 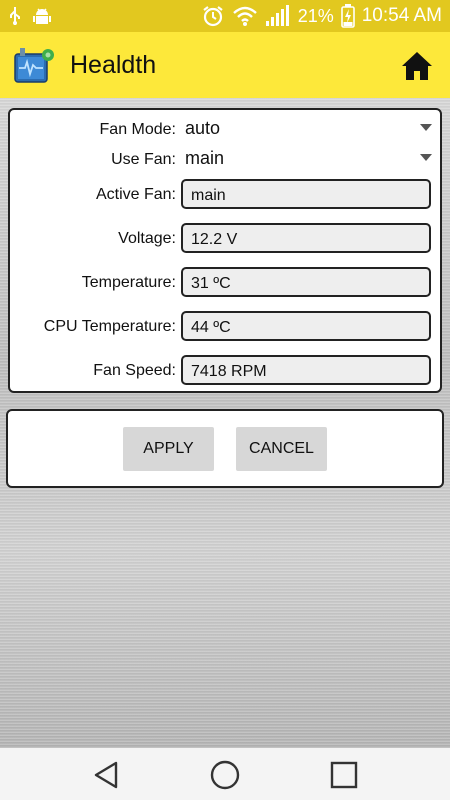 I want to click on app-logo-icon, so click(x=34, y=65).